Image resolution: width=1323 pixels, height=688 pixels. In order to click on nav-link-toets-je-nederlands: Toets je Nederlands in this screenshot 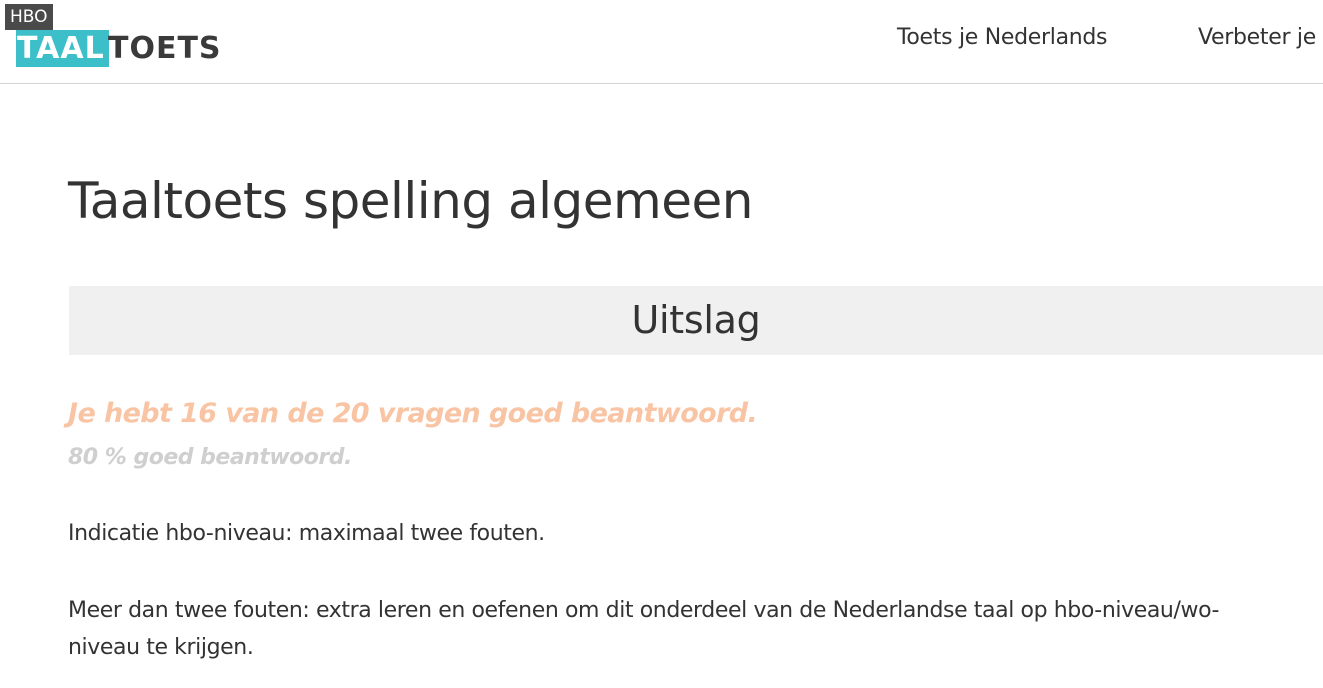, I will do `click(1002, 38)`.